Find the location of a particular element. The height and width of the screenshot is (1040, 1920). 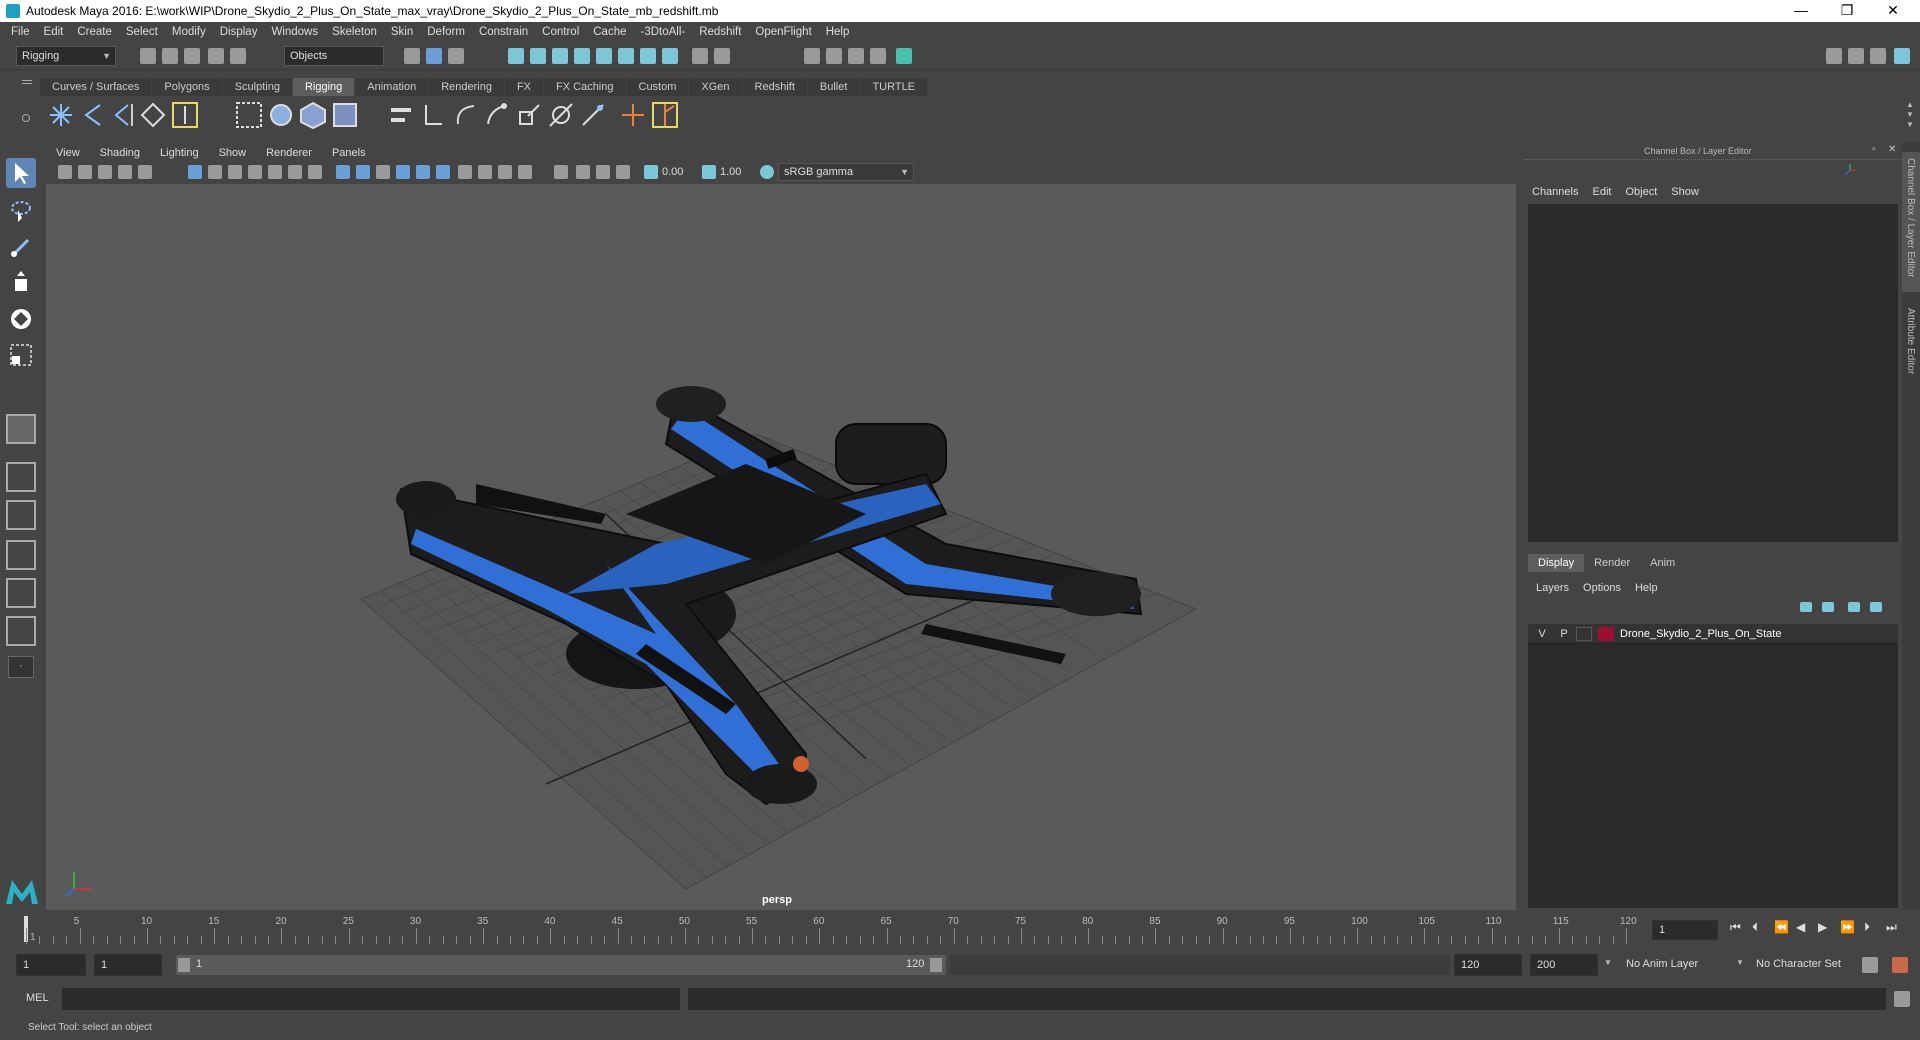

layer-row: V P Drone_Skydio_2_Plus_On_State is located at coordinates (1713, 634).